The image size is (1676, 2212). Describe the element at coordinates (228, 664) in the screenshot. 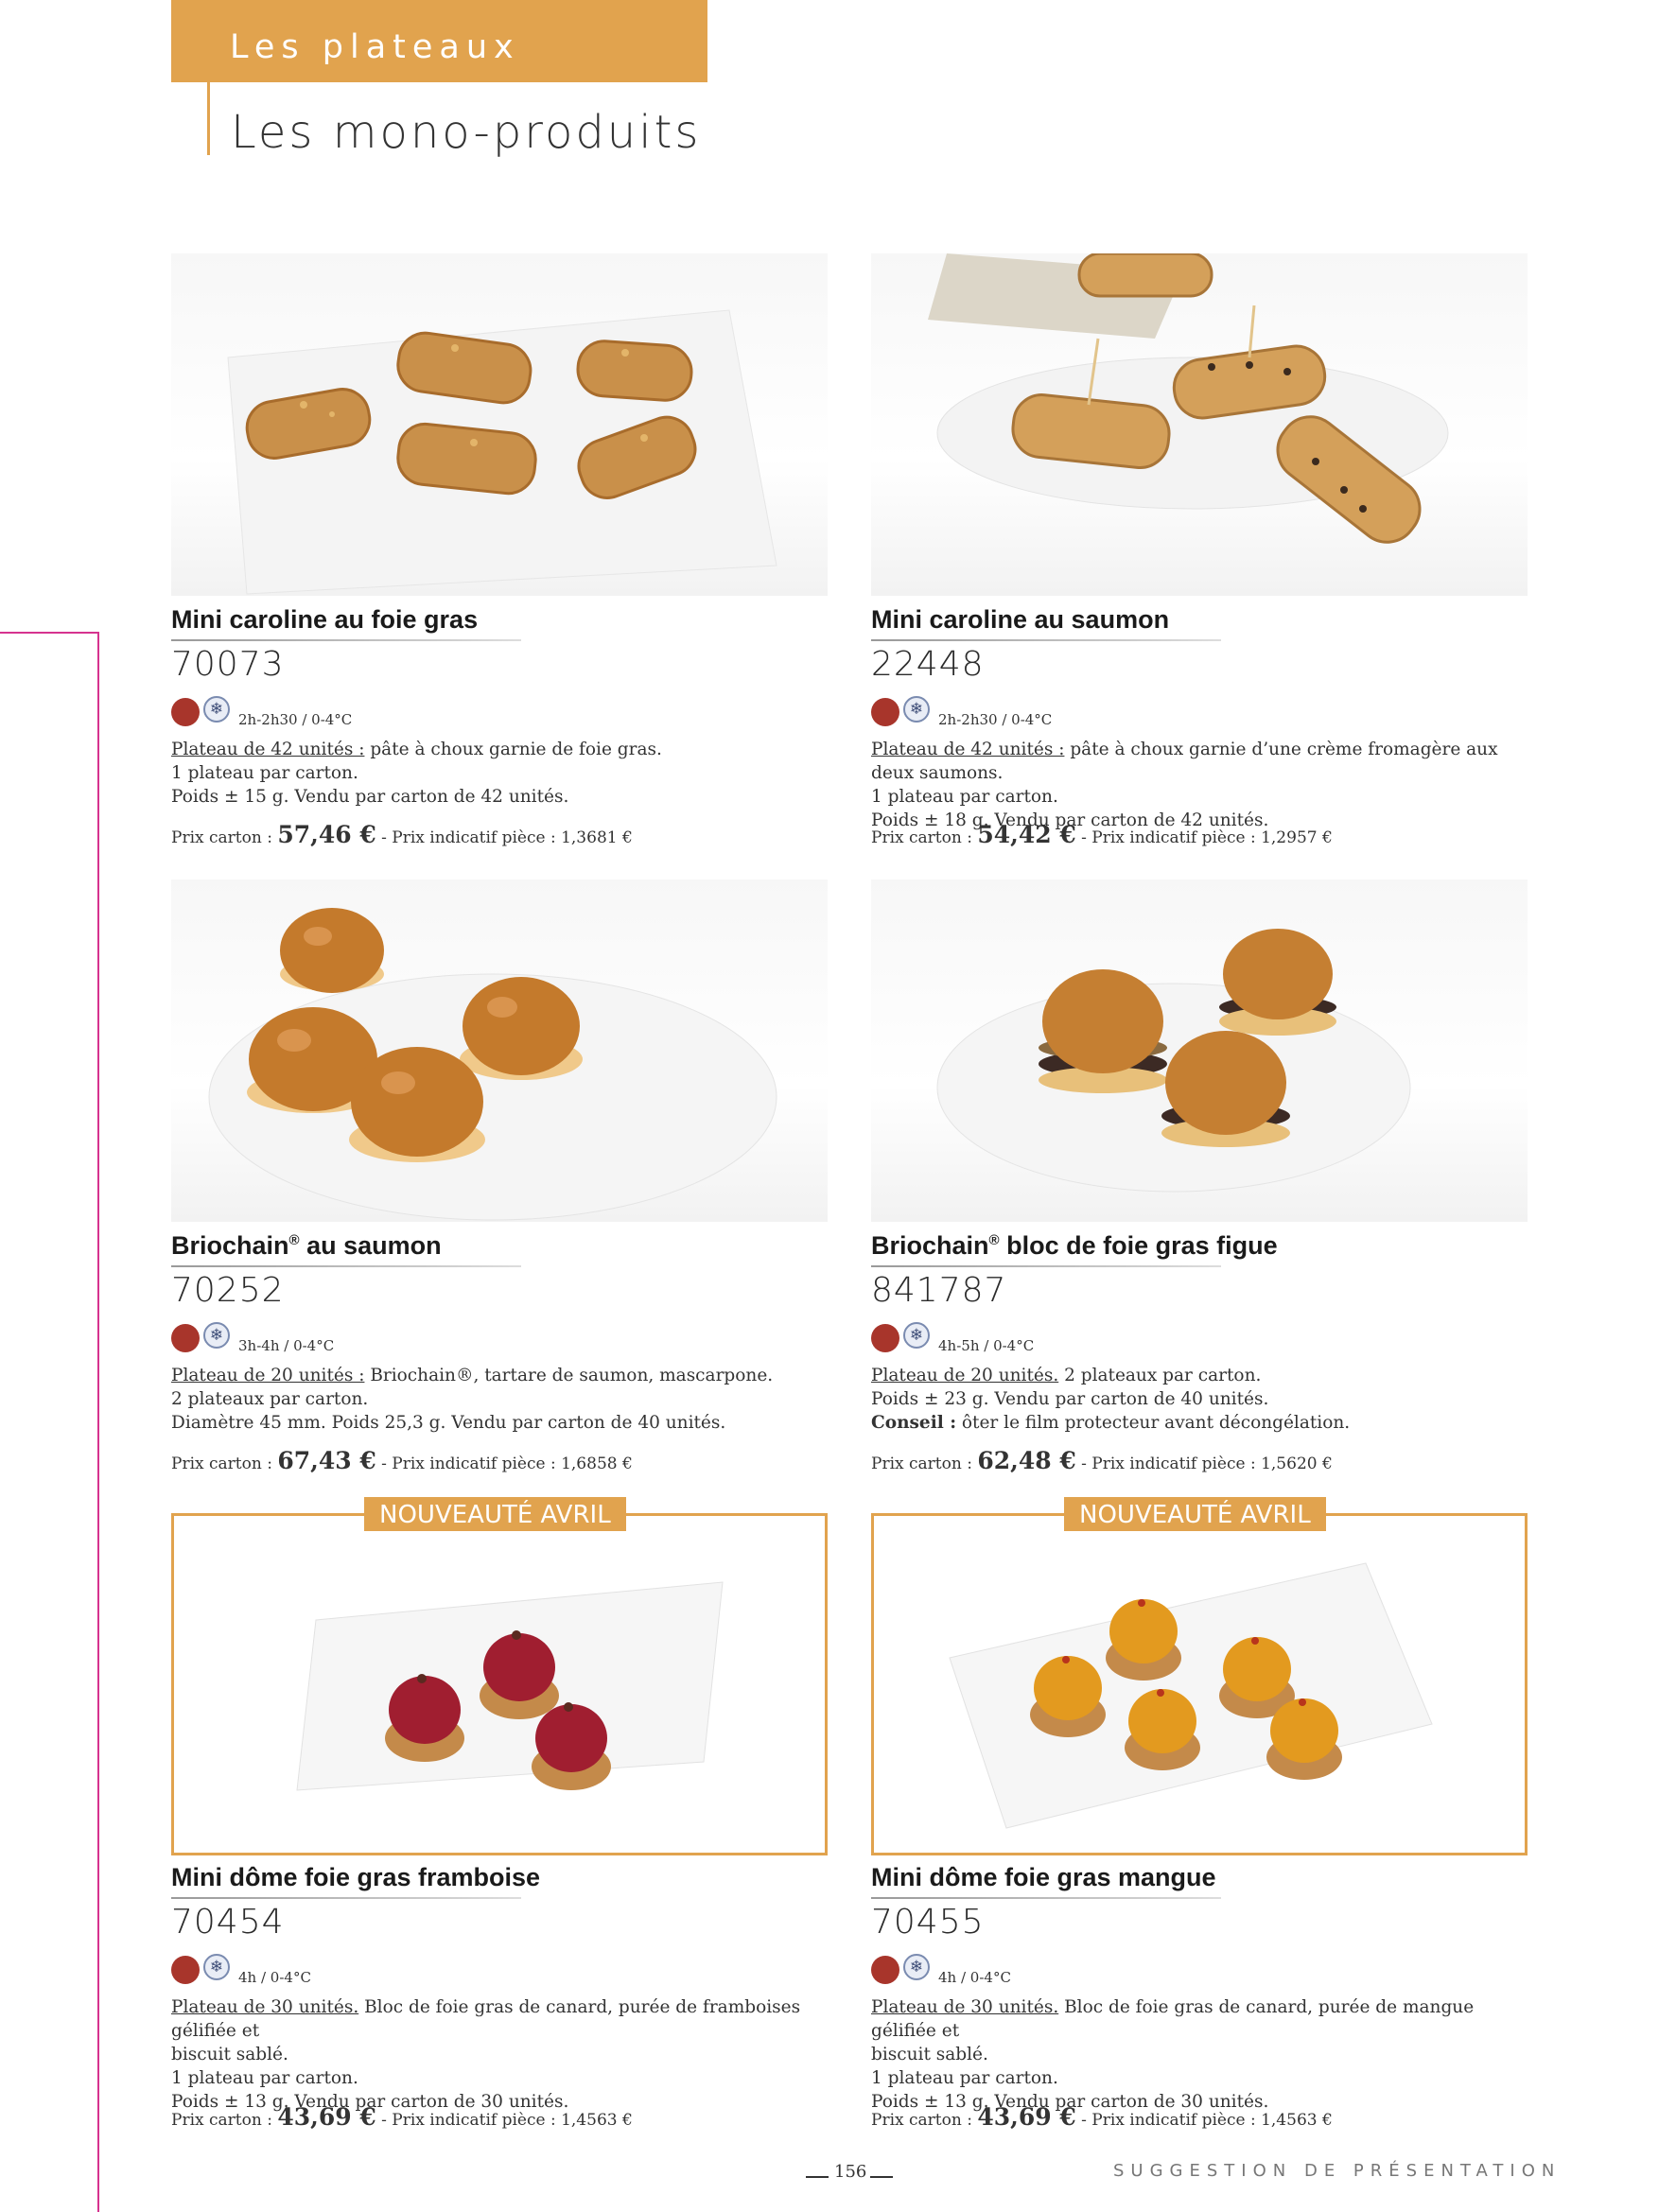

I see `product-code: 70073` at that location.